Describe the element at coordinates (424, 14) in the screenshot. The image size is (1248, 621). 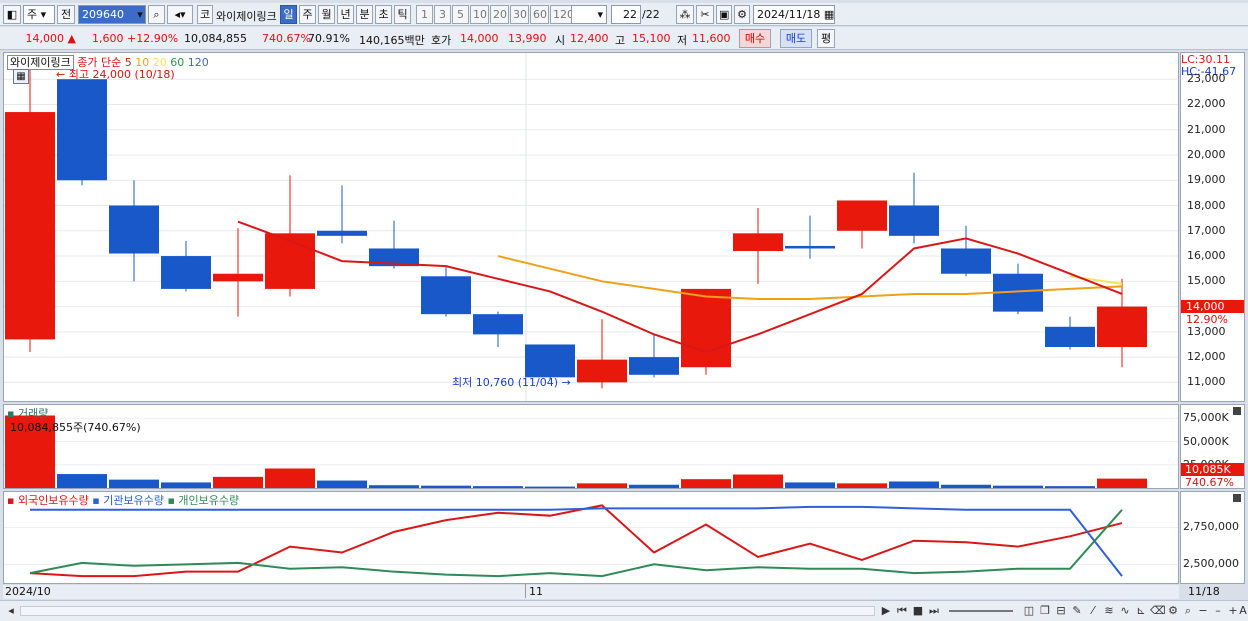
I see `tab-interval-0: 1` at that location.